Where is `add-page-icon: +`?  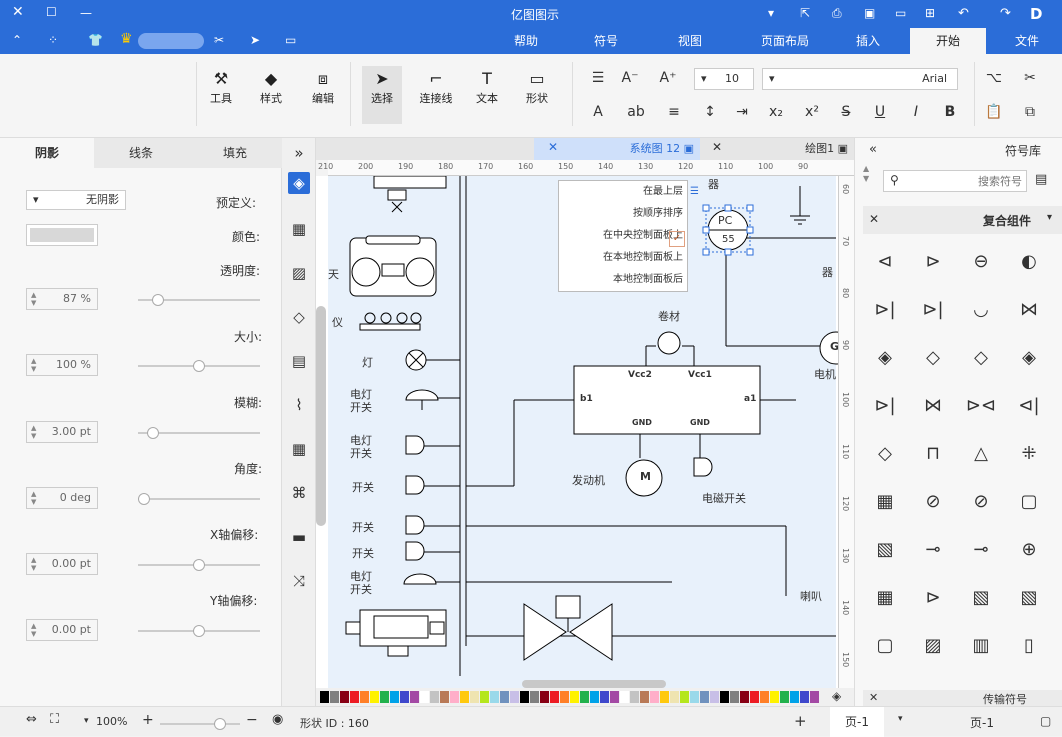
add-page-icon: + is located at coordinates (800, 721).